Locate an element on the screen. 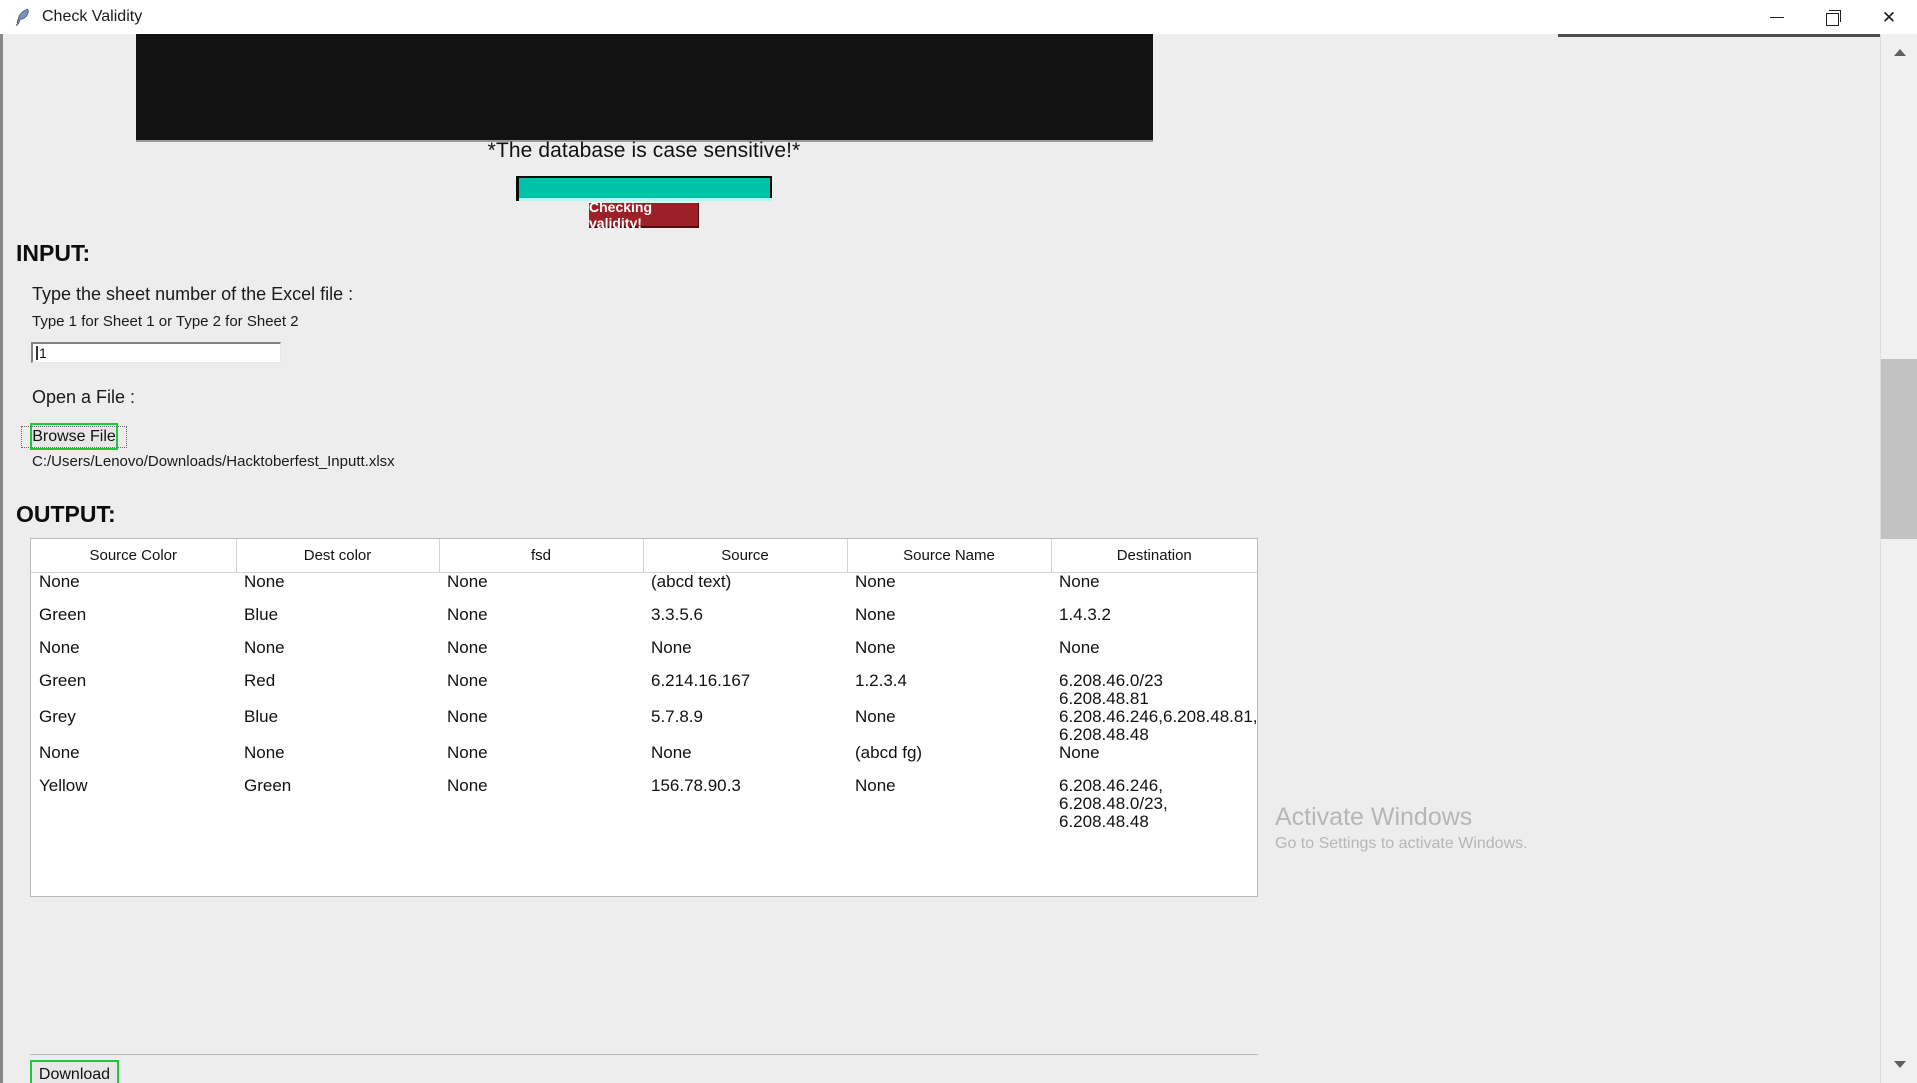  cell-source: 156.78.90.3 is located at coordinates (745, 803).